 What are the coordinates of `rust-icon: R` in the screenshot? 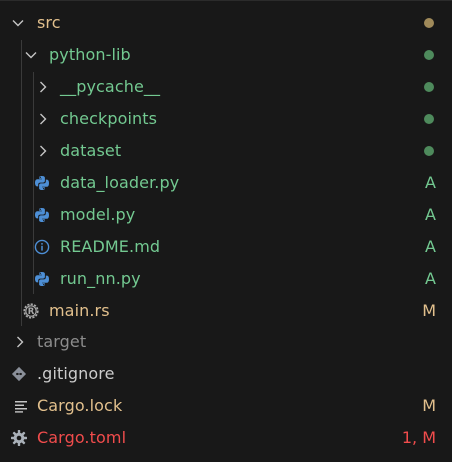 It's located at (31, 311).